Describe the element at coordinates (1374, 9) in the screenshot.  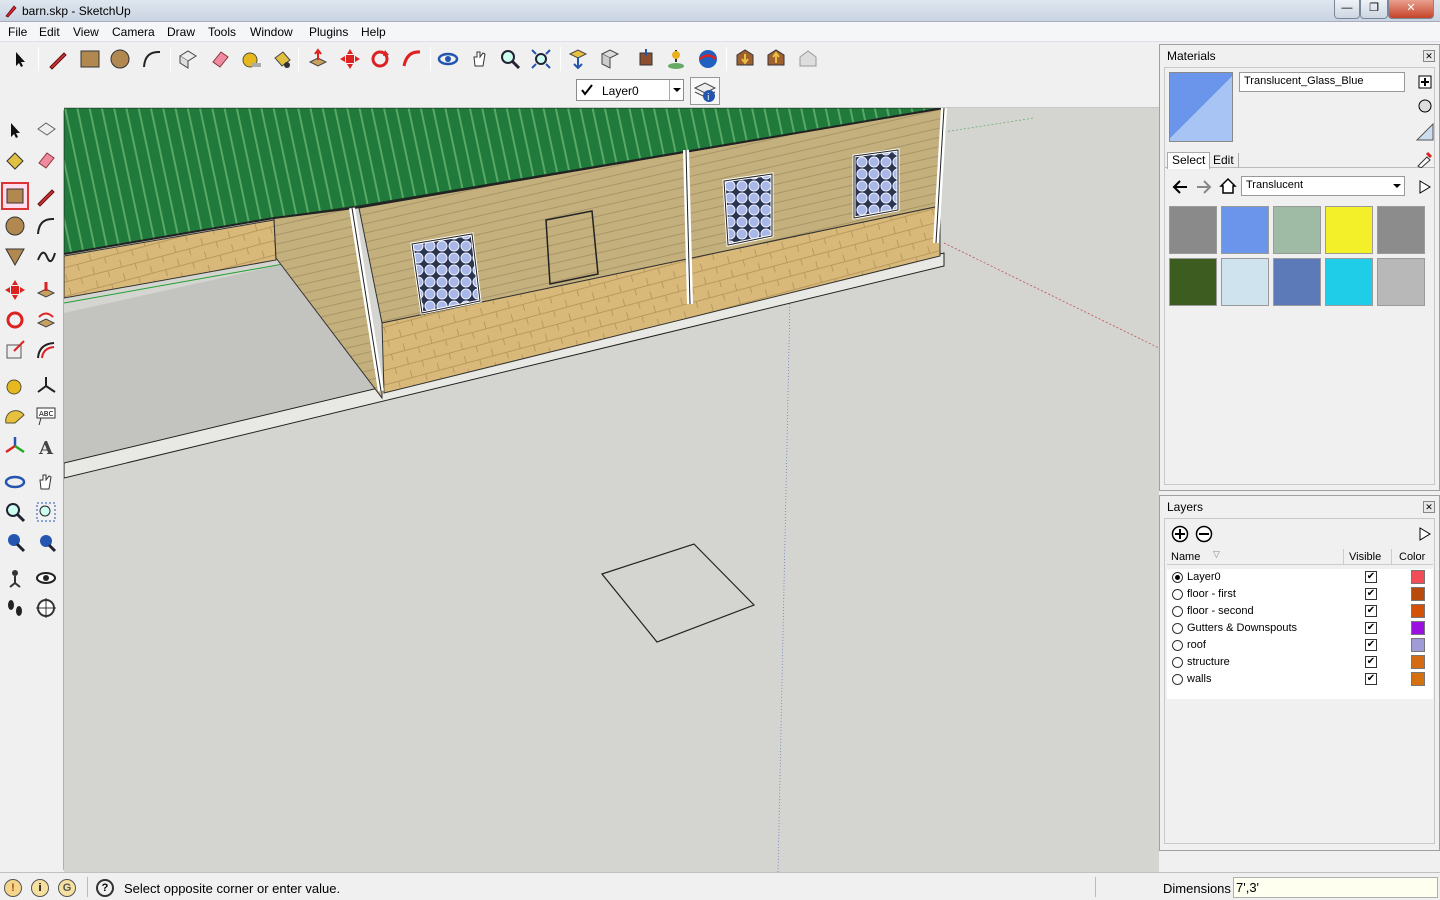
I see `maximize-button: ❐` at that location.